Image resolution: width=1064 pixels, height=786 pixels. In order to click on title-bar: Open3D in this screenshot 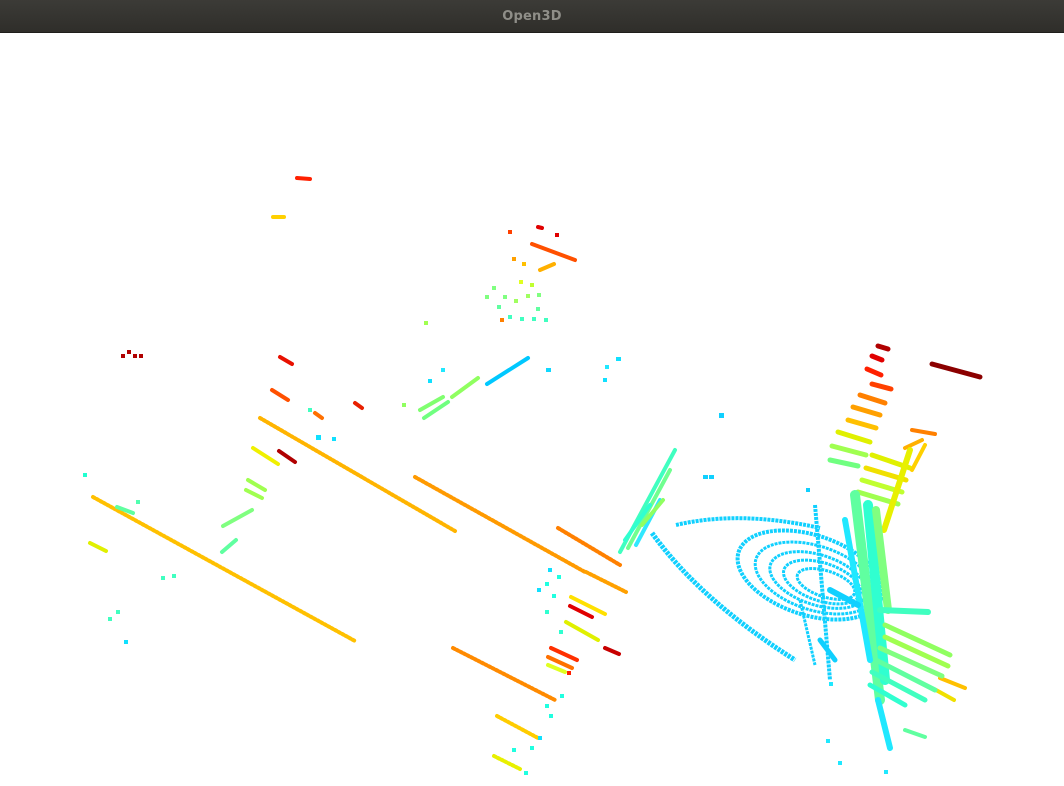, I will do `click(532, 16)`.